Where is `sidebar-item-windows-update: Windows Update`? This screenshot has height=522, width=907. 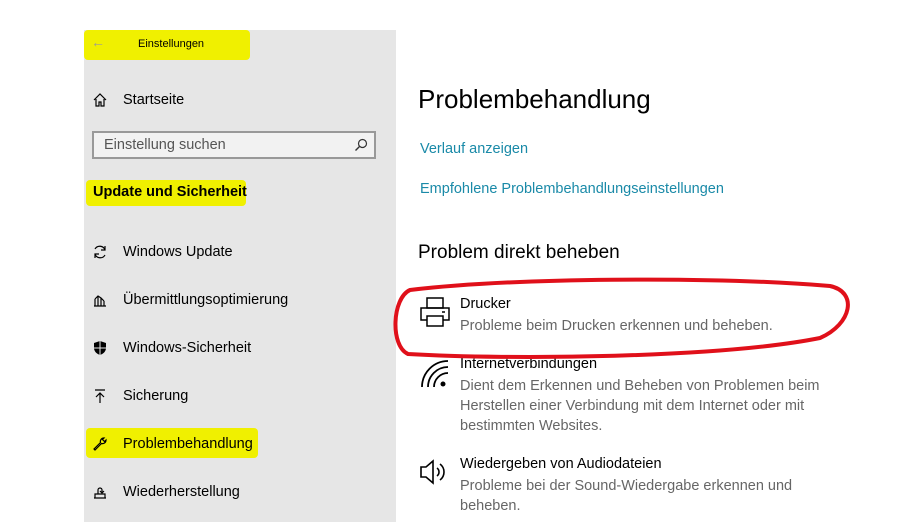
sidebar-item-windows-update: Windows Update is located at coordinates (162, 252).